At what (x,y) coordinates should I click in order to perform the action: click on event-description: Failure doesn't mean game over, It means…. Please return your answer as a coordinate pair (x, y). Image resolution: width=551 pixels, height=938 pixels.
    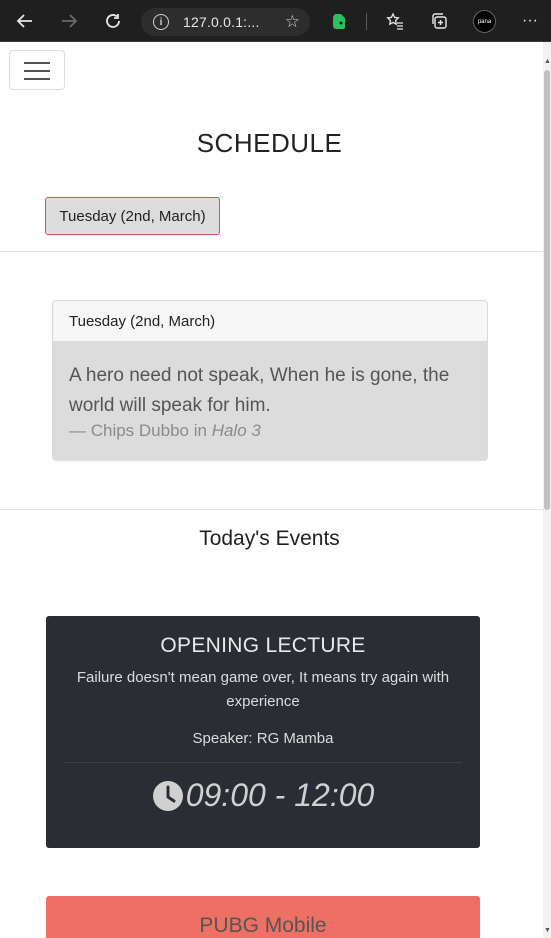
    Looking at the image, I should click on (263, 689).